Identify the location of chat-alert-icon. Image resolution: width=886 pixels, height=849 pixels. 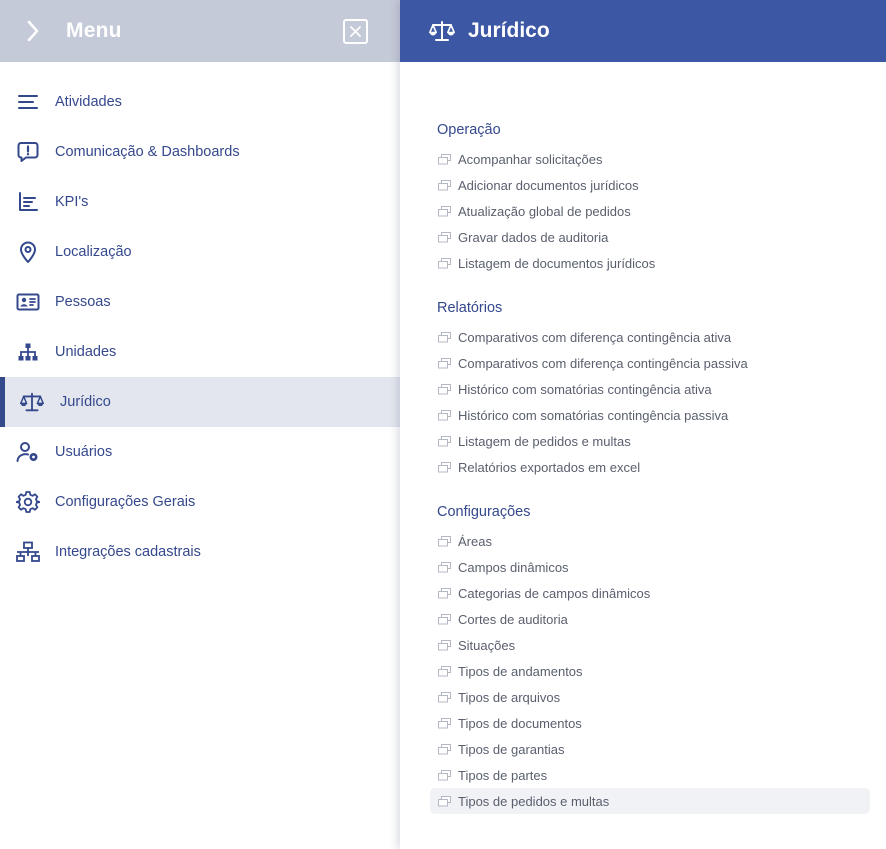
(28, 152).